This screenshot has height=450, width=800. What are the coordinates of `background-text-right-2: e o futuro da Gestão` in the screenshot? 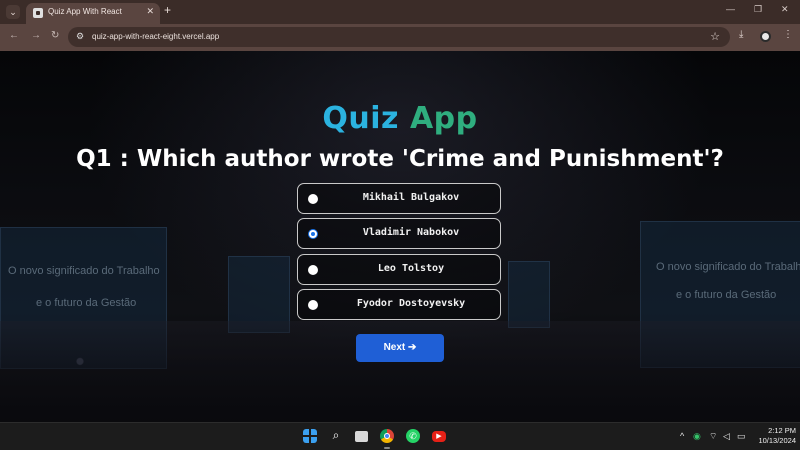 It's located at (726, 295).